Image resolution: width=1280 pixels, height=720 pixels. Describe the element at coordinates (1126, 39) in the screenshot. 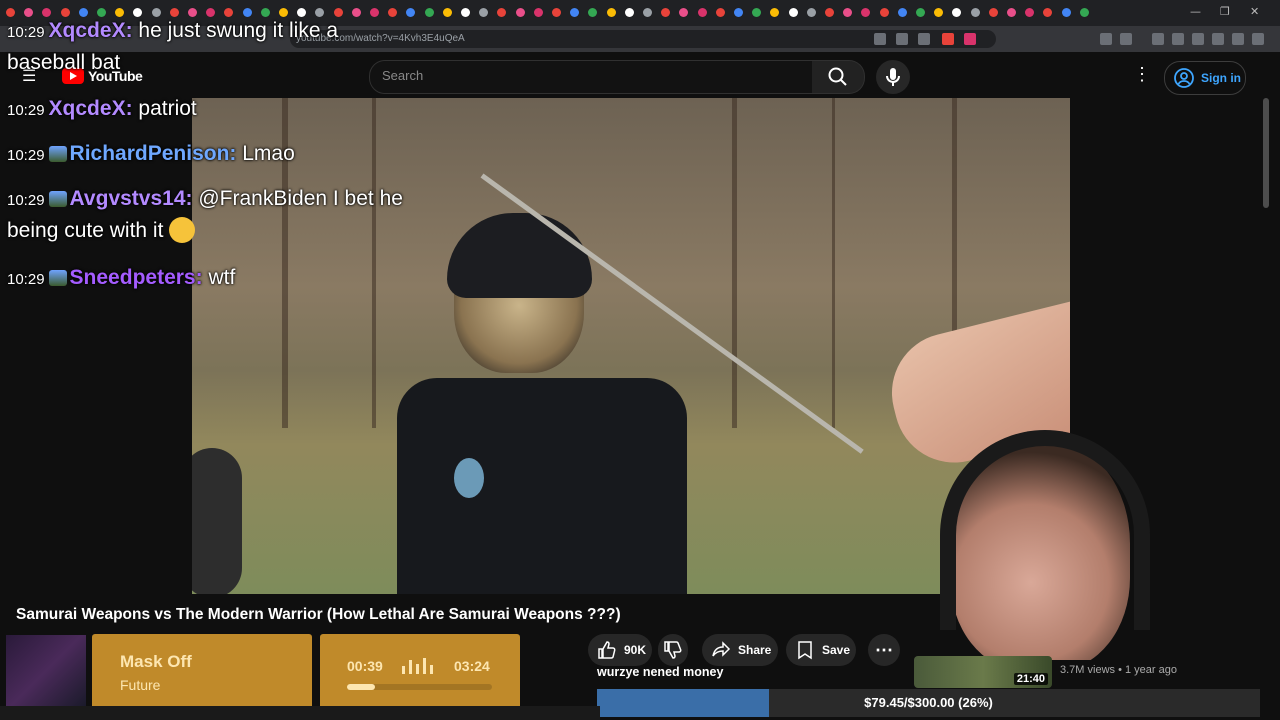

I see `sidebar-icon` at that location.